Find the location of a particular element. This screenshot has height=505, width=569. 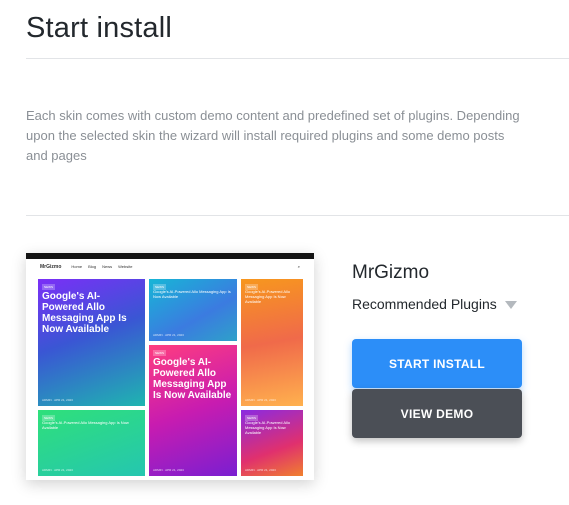

preview-nav-item: Blog is located at coordinates (92, 266).